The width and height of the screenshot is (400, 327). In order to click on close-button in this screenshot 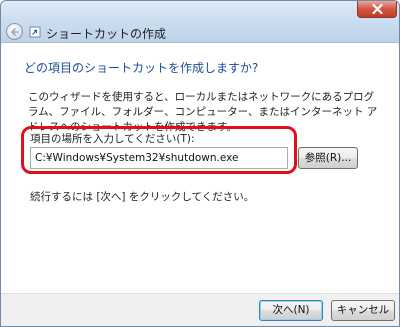, I will do `click(377, 9)`.